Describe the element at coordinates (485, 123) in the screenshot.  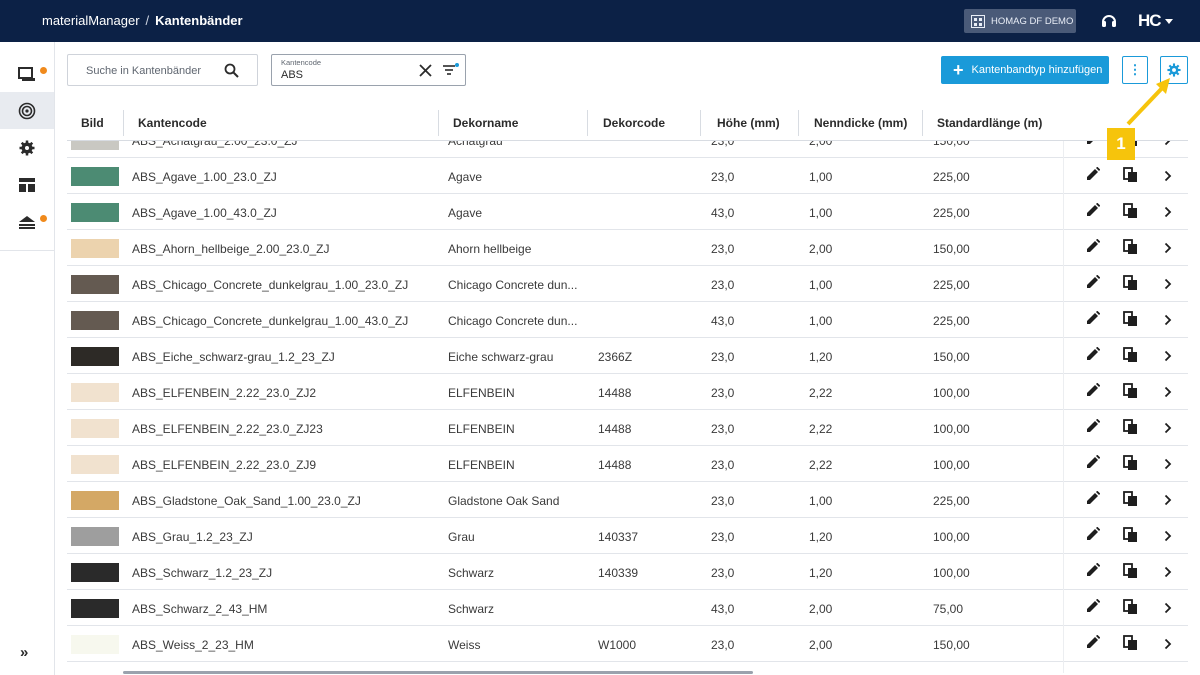
I see `column-header-decor-name: Dekorname` at that location.